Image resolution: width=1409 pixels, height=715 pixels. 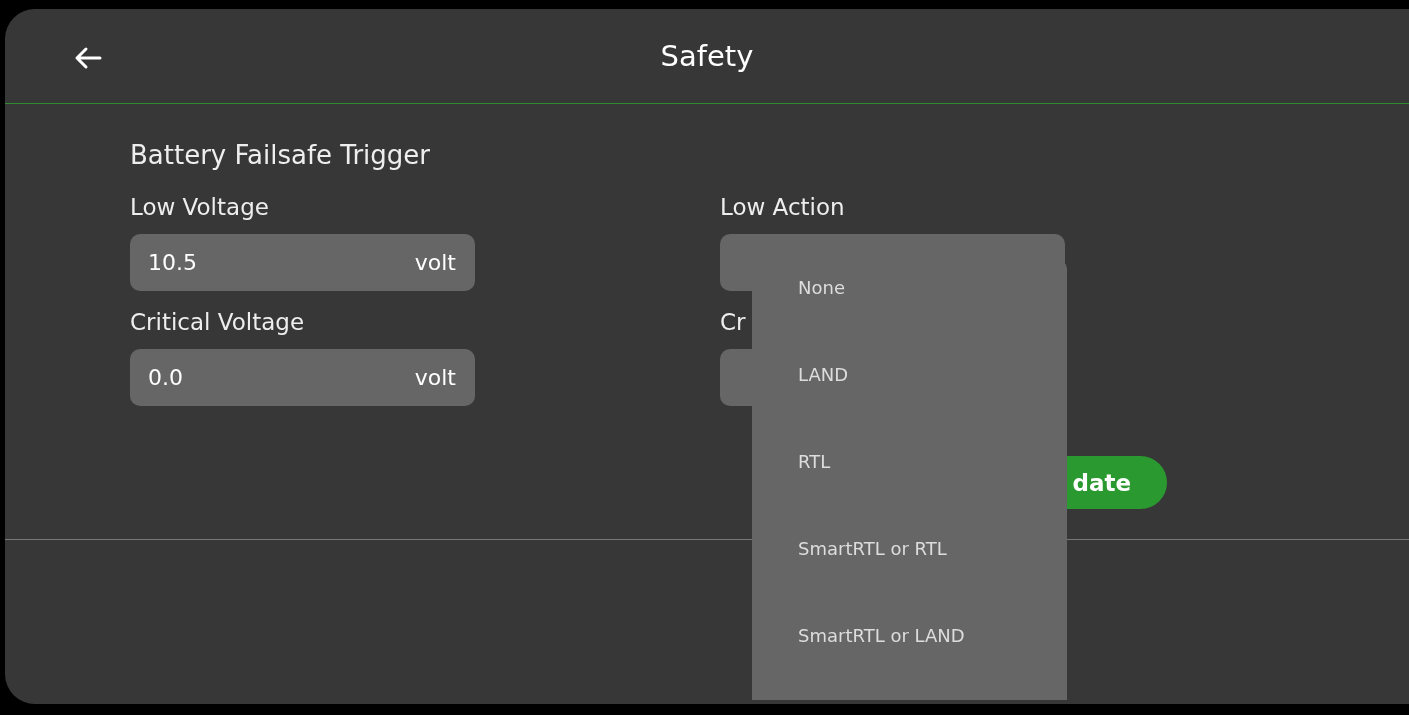 I want to click on field-label: Critical Voltage, so click(x=218, y=322).